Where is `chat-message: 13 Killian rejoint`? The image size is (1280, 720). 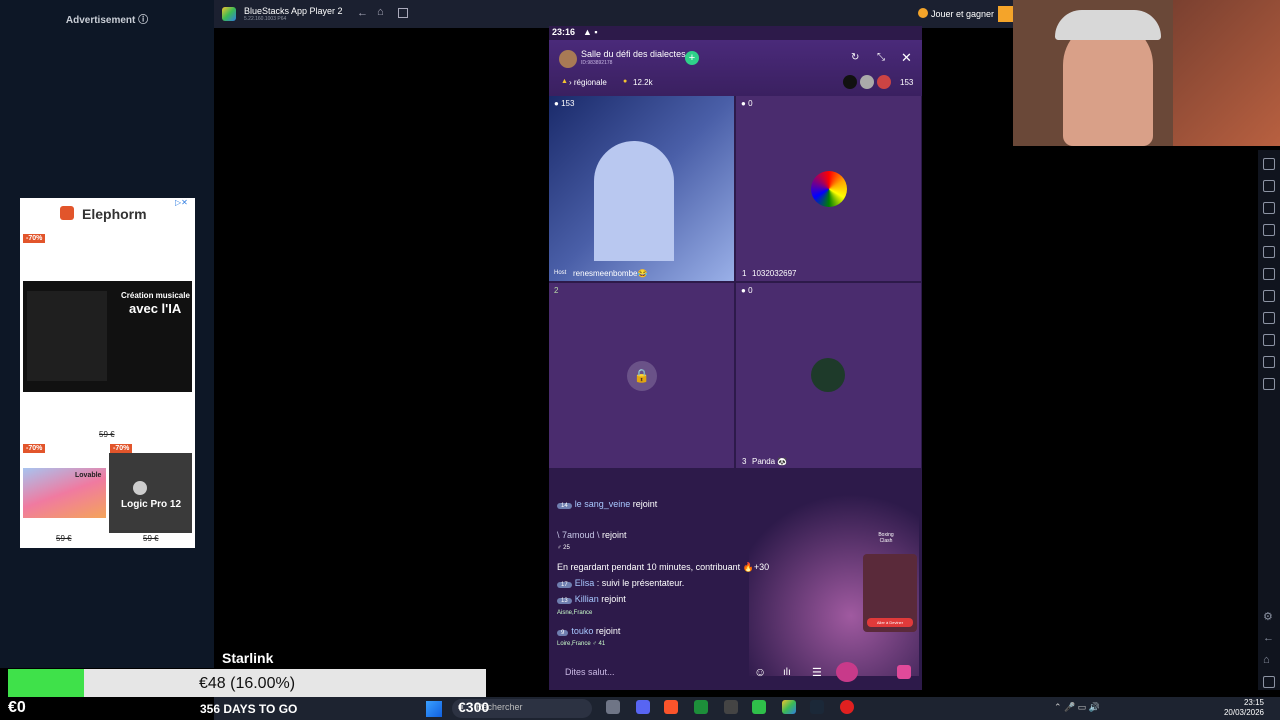 chat-message: 13 Killian rejoint is located at coordinates (591, 599).